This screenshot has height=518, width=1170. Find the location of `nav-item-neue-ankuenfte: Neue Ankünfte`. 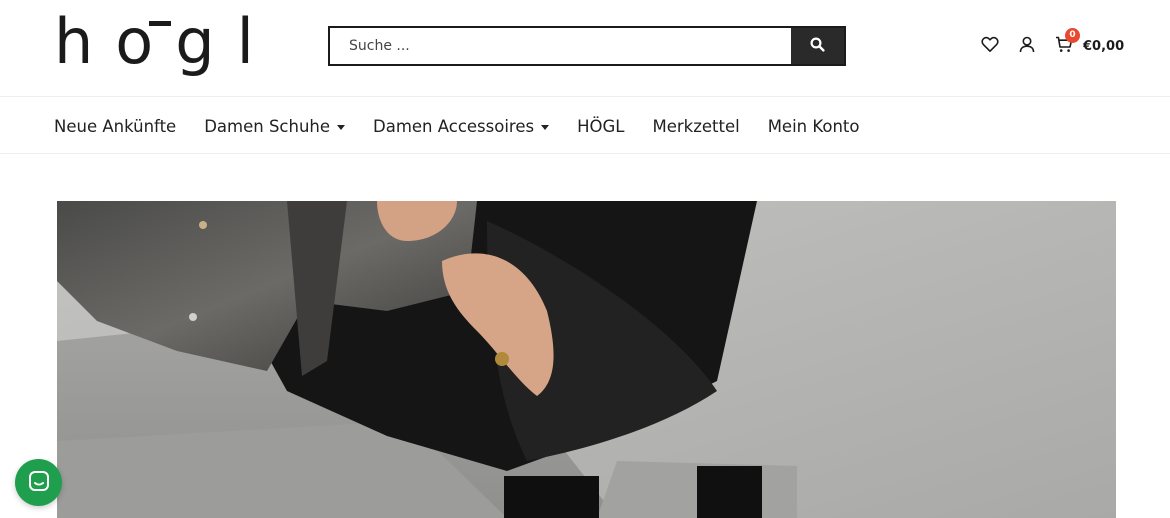

nav-item-neue-ankuenfte: Neue Ankünfte is located at coordinates (115, 126).